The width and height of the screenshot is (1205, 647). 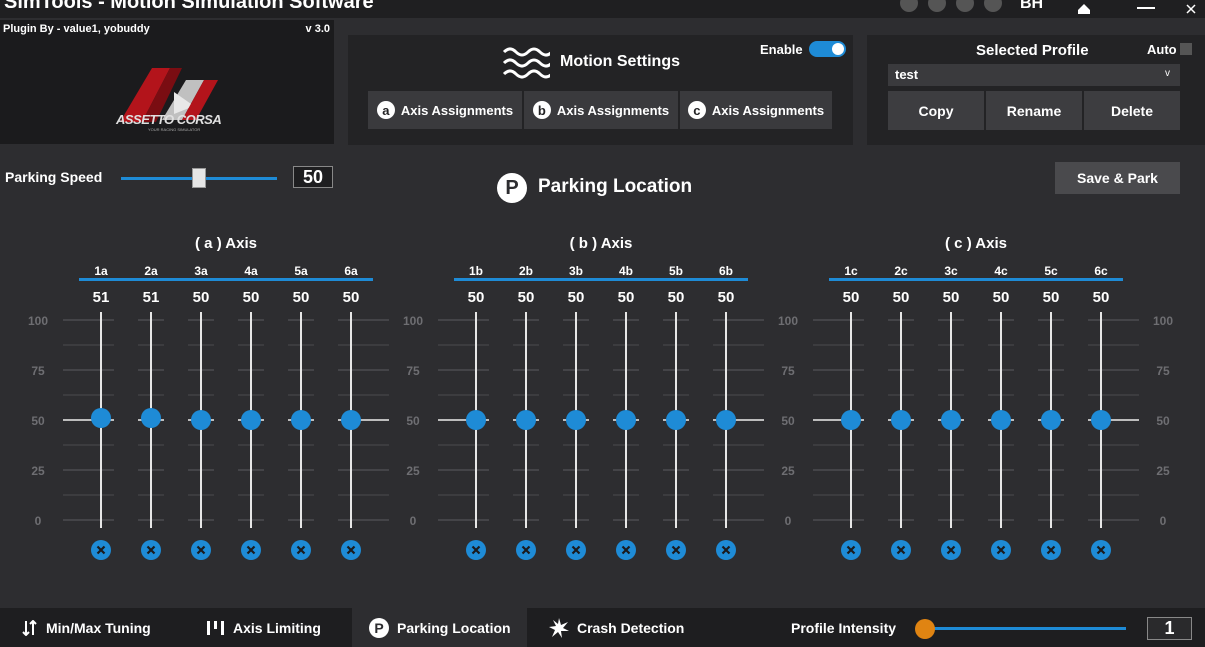 I want to click on axis-name-label: 5a, so click(x=301, y=271).